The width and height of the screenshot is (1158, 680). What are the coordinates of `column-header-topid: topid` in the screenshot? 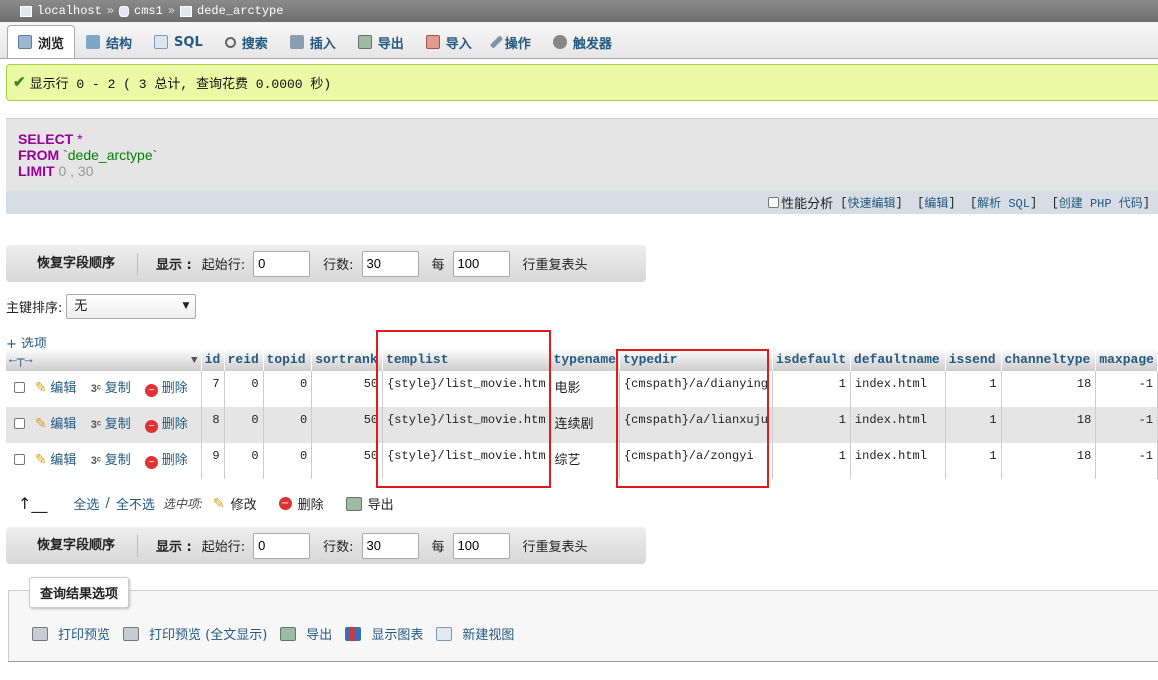 It's located at (288, 359).